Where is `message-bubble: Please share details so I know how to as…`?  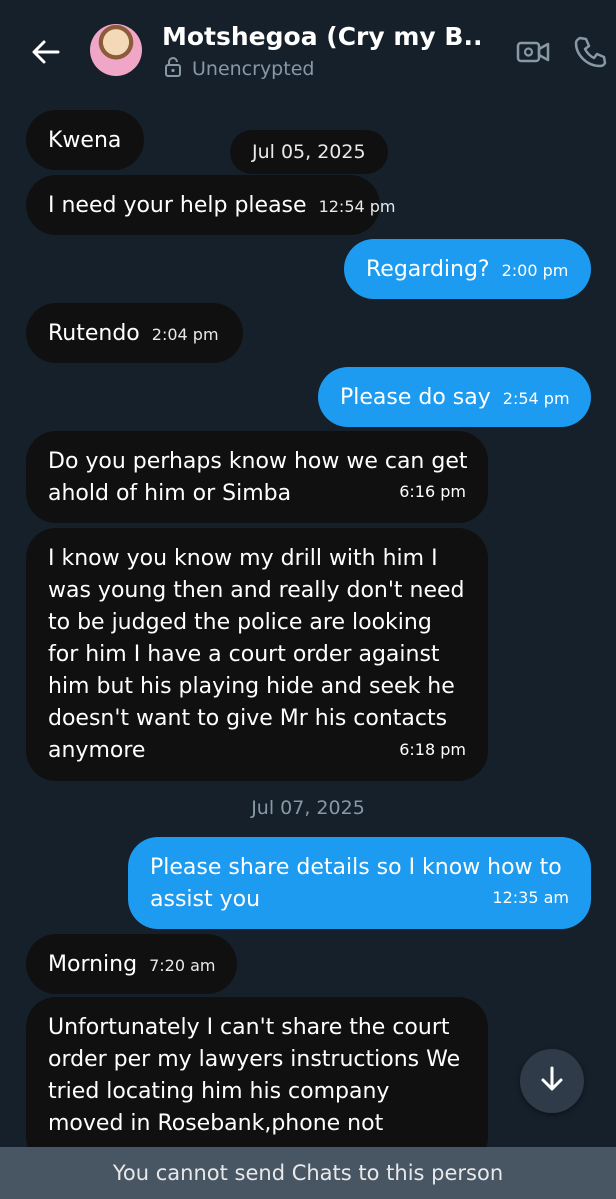
message-bubble: Please share details so I know how to as… is located at coordinates (359, 883).